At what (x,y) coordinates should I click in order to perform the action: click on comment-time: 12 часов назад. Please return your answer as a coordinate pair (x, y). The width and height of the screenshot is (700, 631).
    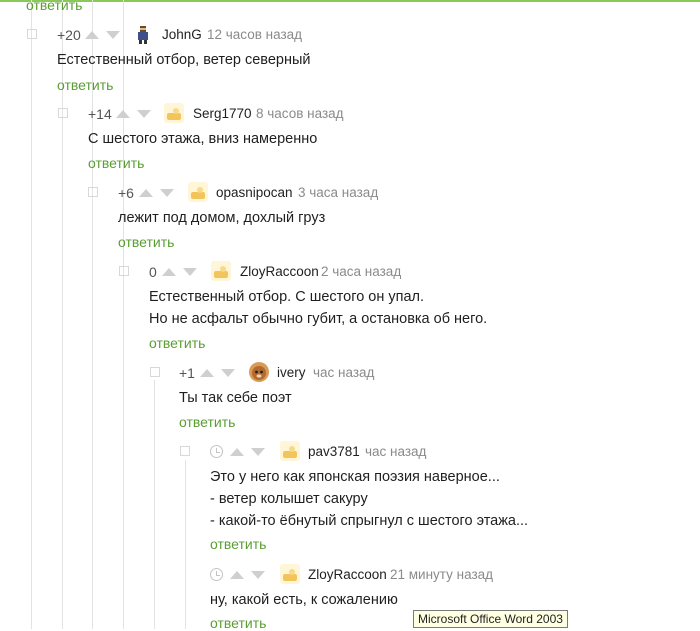
    Looking at the image, I should click on (254, 34).